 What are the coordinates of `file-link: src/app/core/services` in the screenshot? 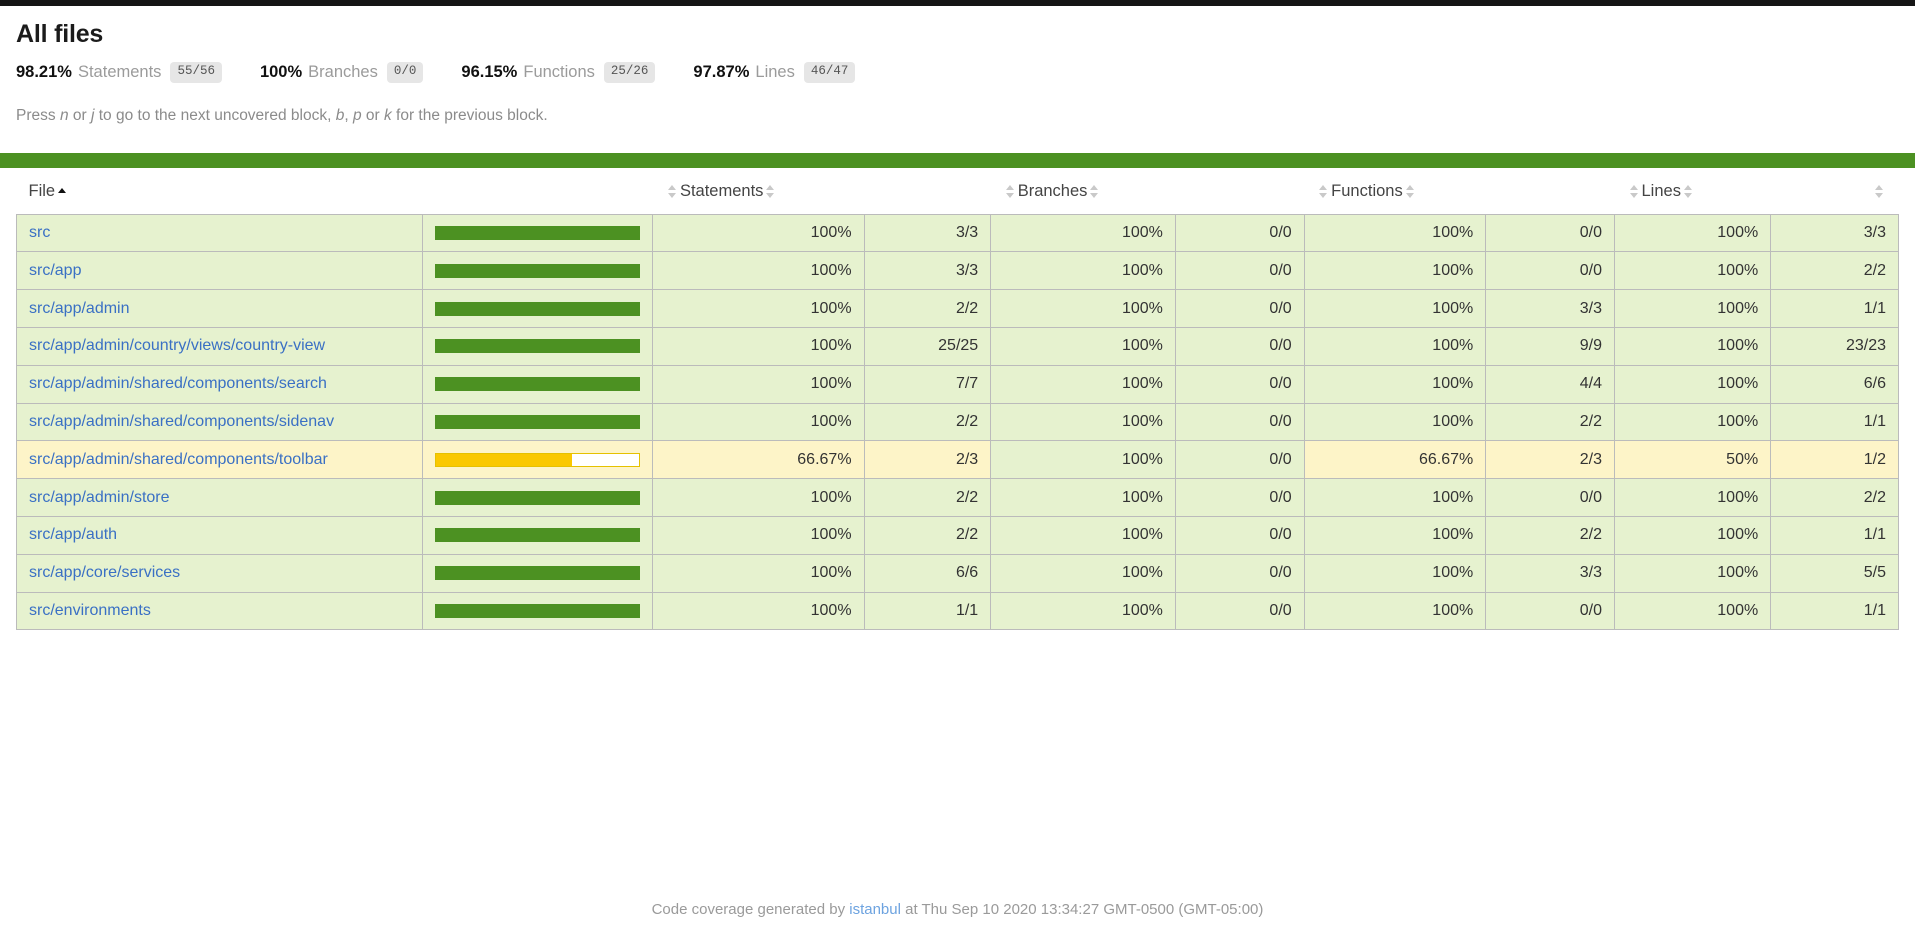 It's located at (104, 572).